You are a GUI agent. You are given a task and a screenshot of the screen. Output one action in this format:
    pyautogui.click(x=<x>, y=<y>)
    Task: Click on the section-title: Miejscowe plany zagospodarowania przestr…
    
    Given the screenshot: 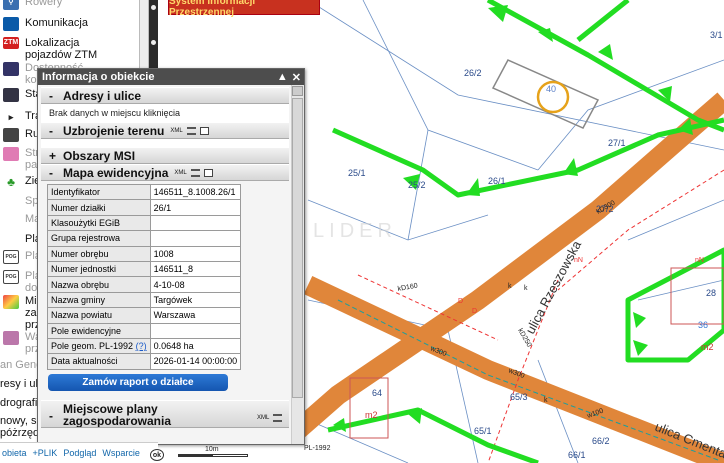 What is the action you would take?
    pyautogui.click(x=117, y=414)
    